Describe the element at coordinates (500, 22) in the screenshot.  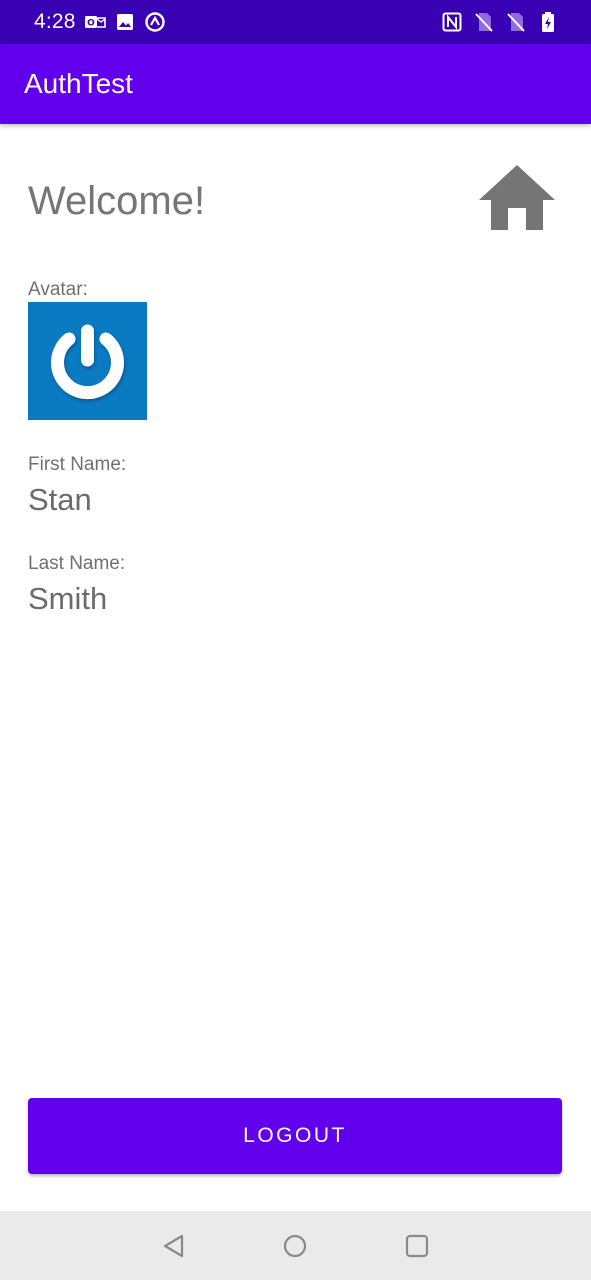
I see `status-right-icons` at that location.